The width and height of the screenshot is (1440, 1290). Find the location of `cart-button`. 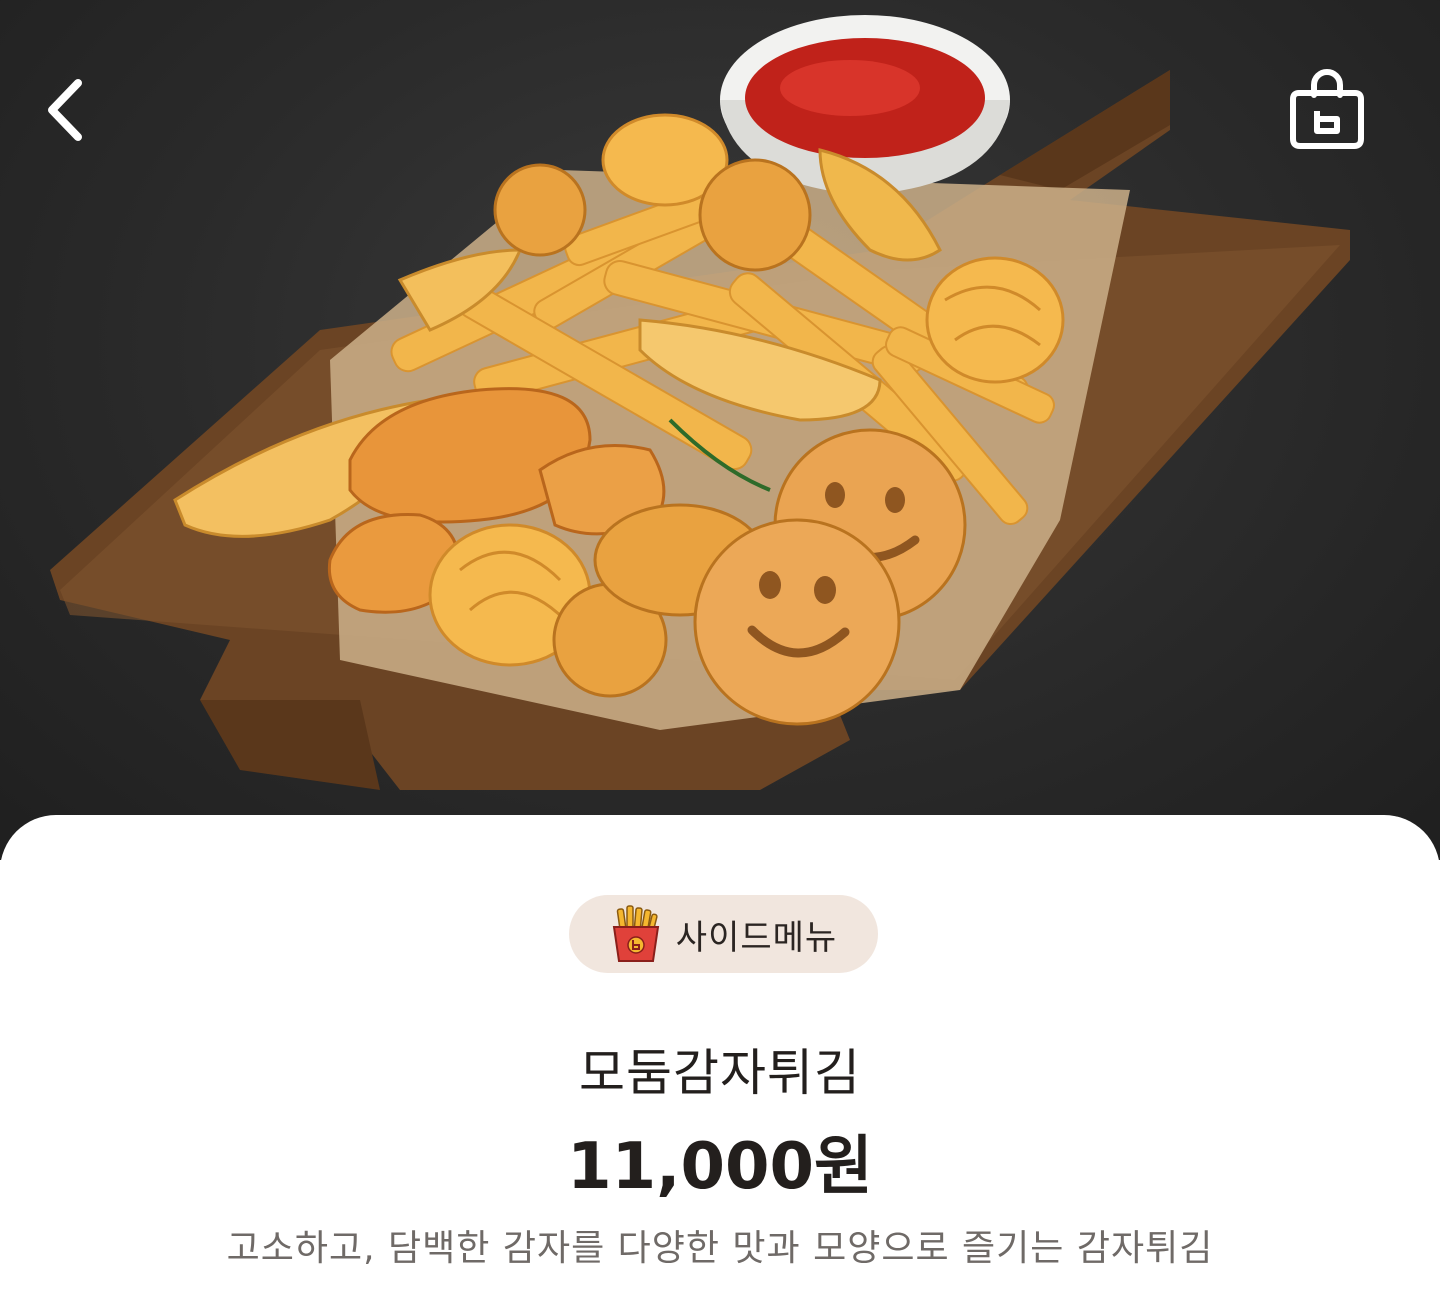

cart-button is located at coordinates (1327, 109).